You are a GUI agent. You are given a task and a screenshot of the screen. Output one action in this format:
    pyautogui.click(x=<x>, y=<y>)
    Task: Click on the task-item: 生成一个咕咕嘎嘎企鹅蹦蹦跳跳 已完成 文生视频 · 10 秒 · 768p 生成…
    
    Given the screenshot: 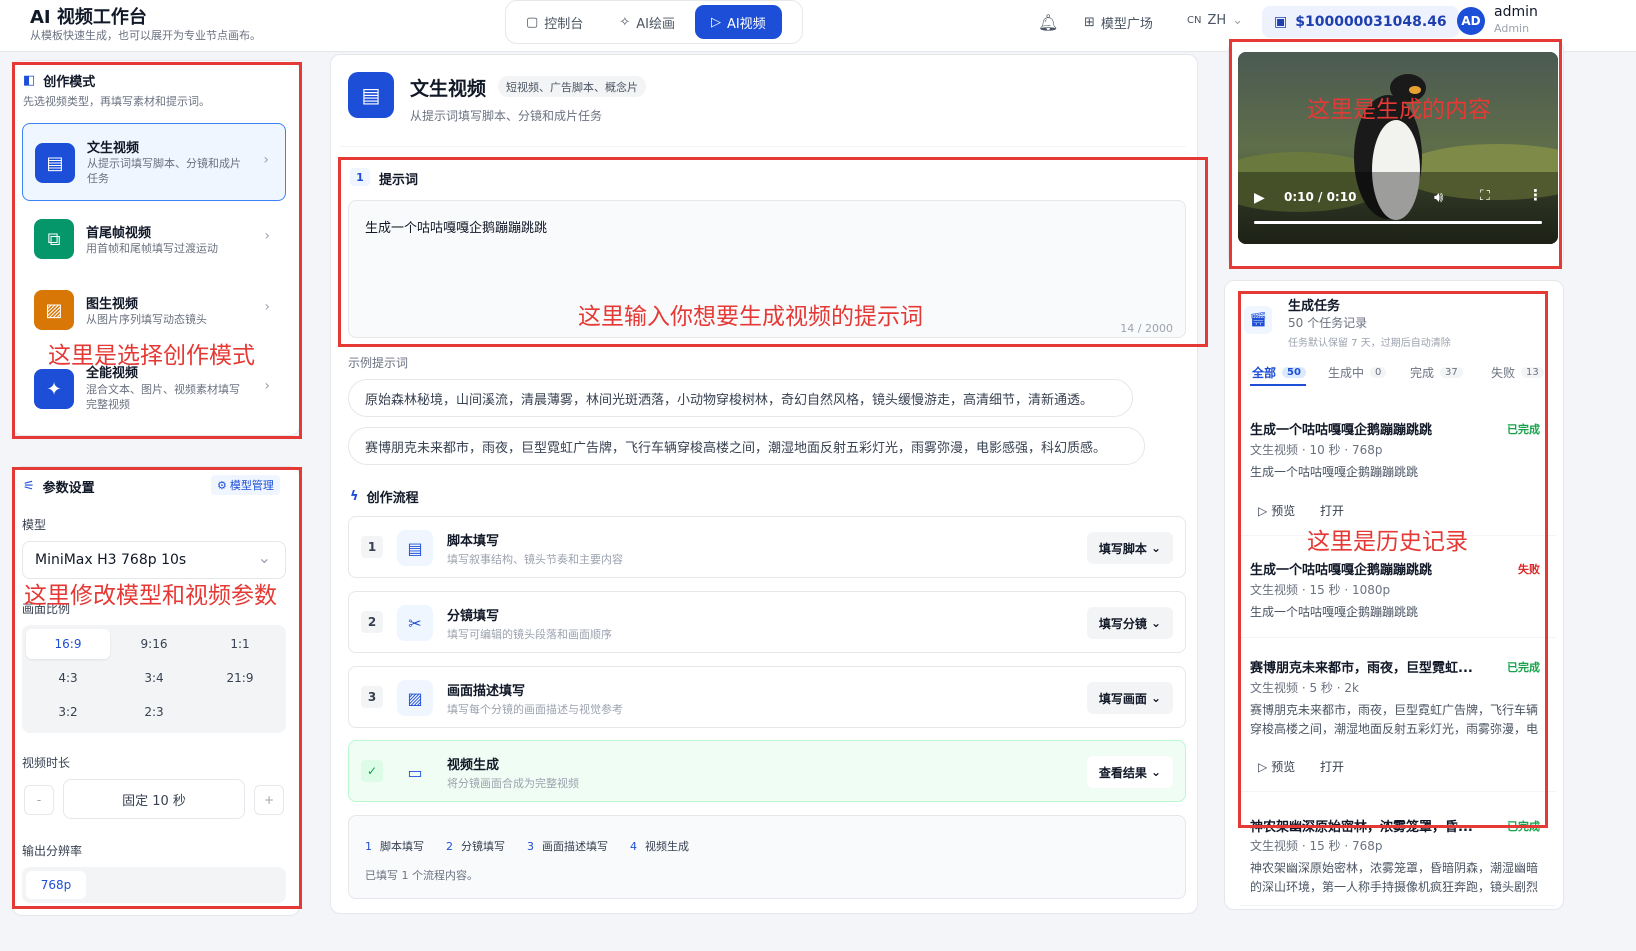 What is the action you would take?
    pyautogui.click(x=1398, y=471)
    